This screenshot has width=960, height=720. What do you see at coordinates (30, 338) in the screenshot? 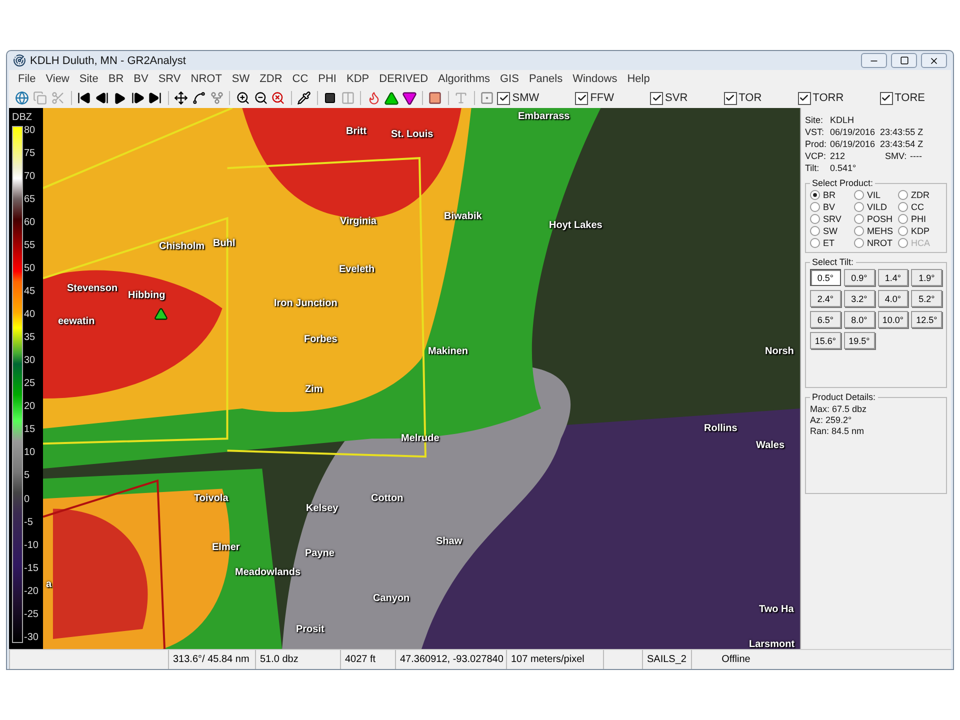
I see `scale-tick: 35` at bounding box center [30, 338].